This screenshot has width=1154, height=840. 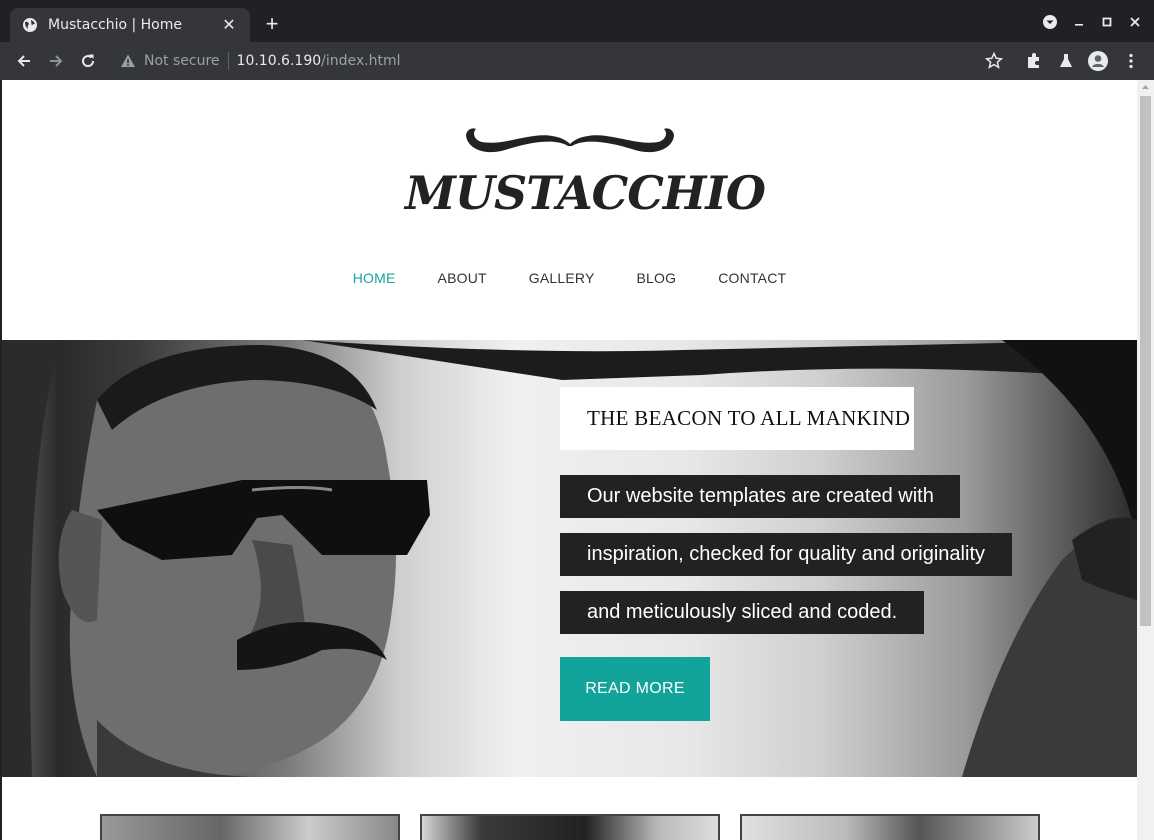 I want to click on page-scrollbar, so click(x=1145, y=460).